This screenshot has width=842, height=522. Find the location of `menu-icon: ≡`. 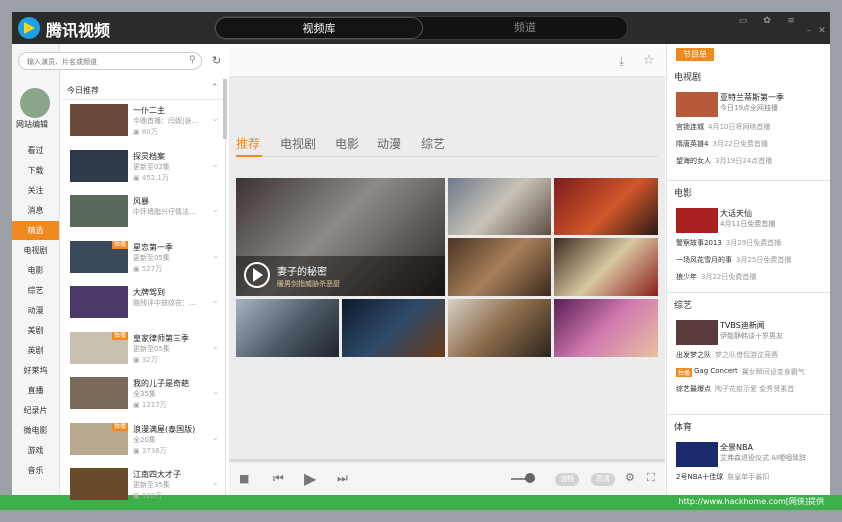

menu-icon: ≡ is located at coordinates (791, 21).